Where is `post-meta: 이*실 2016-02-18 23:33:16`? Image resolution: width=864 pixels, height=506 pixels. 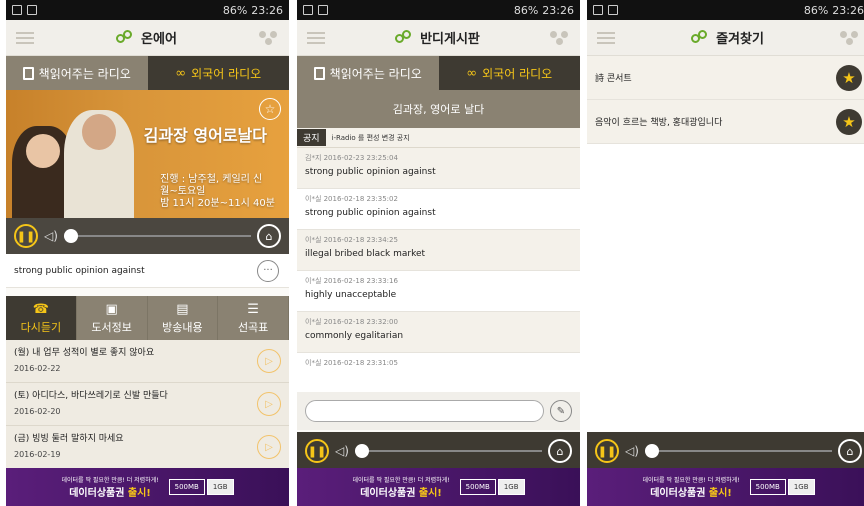
post-meta: 이*실 2016-02-18 23:33:16 is located at coordinates (351, 281).